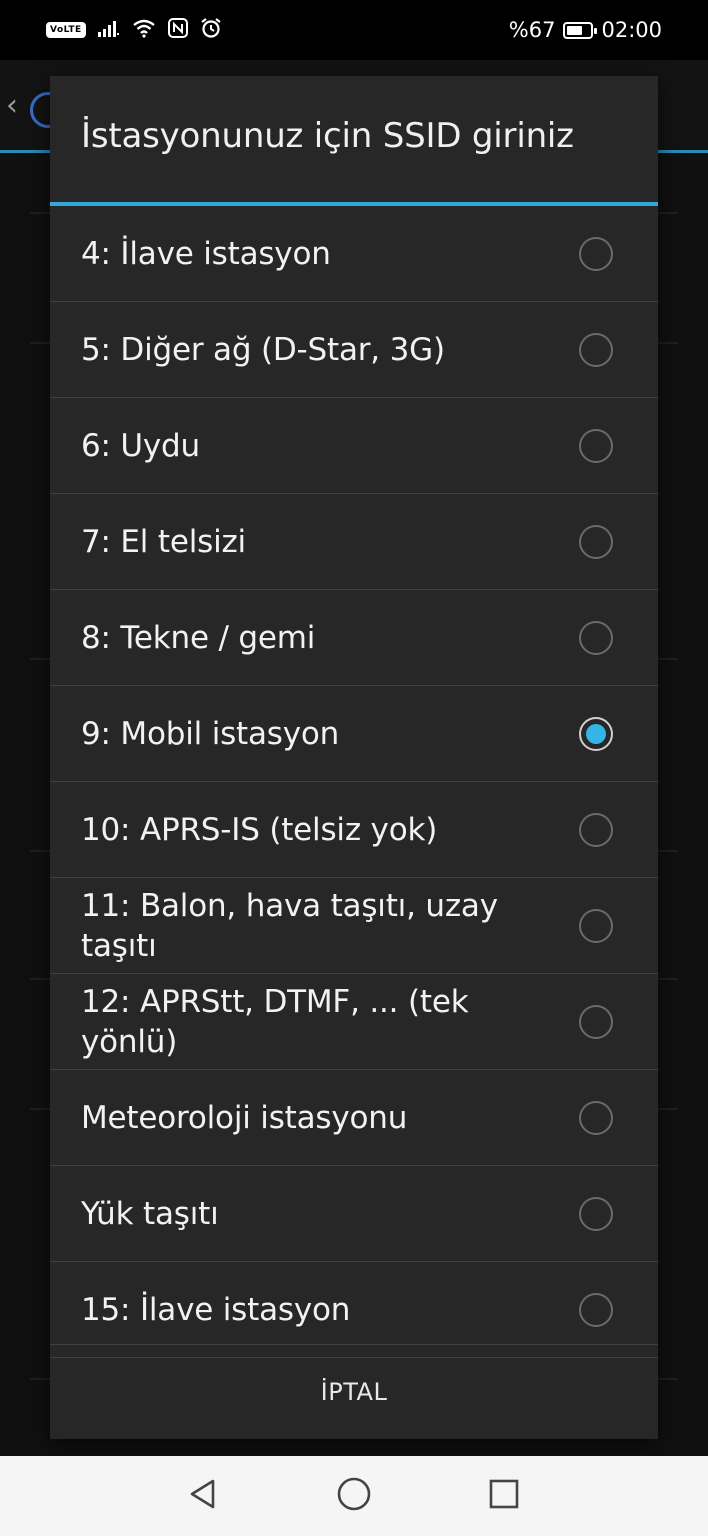 The image size is (708, 1536). Describe the element at coordinates (150, 1213) in the screenshot. I see `ssid-option-label: Yük taşıtı` at that location.